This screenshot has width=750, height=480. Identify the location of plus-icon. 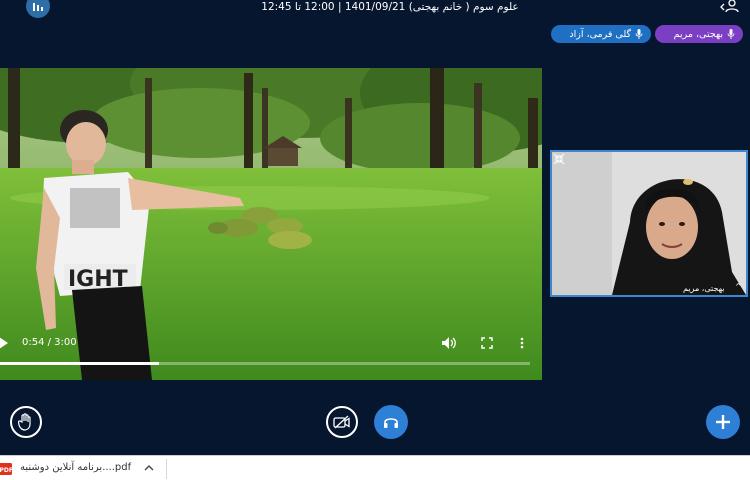
(723, 422).